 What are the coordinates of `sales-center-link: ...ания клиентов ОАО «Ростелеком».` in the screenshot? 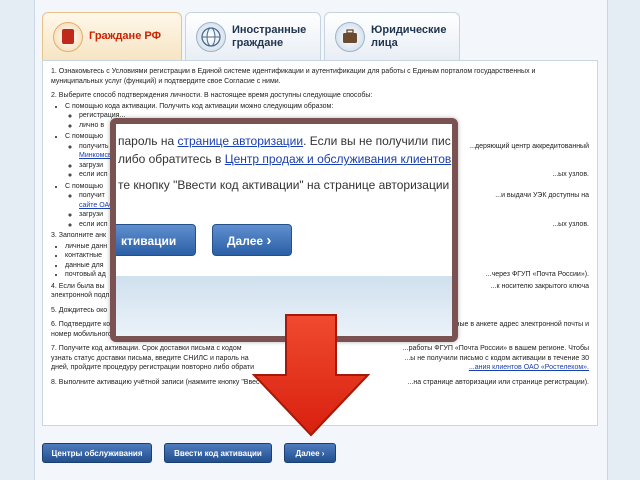 It's located at (529, 368).